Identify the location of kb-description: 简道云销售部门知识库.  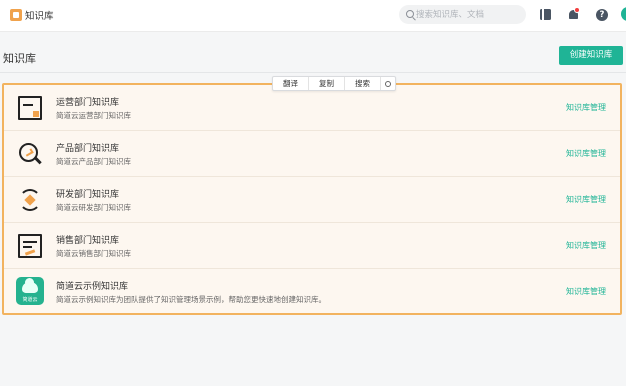
(93, 253).